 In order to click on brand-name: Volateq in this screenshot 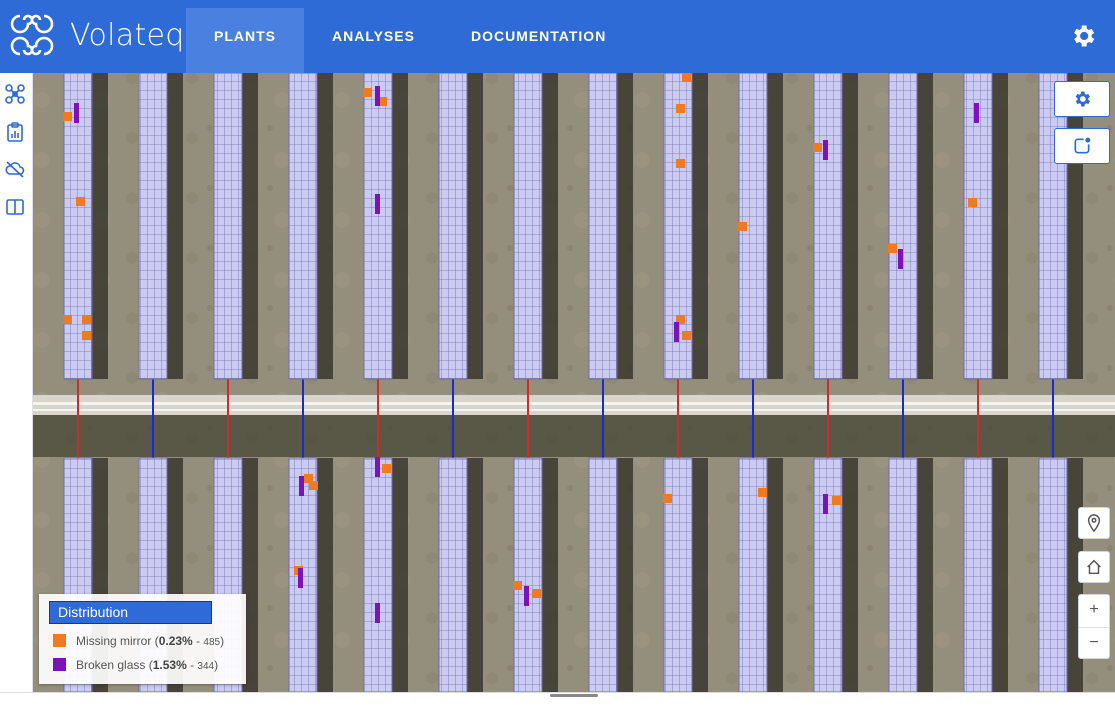, I will do `click(127, 35)`.